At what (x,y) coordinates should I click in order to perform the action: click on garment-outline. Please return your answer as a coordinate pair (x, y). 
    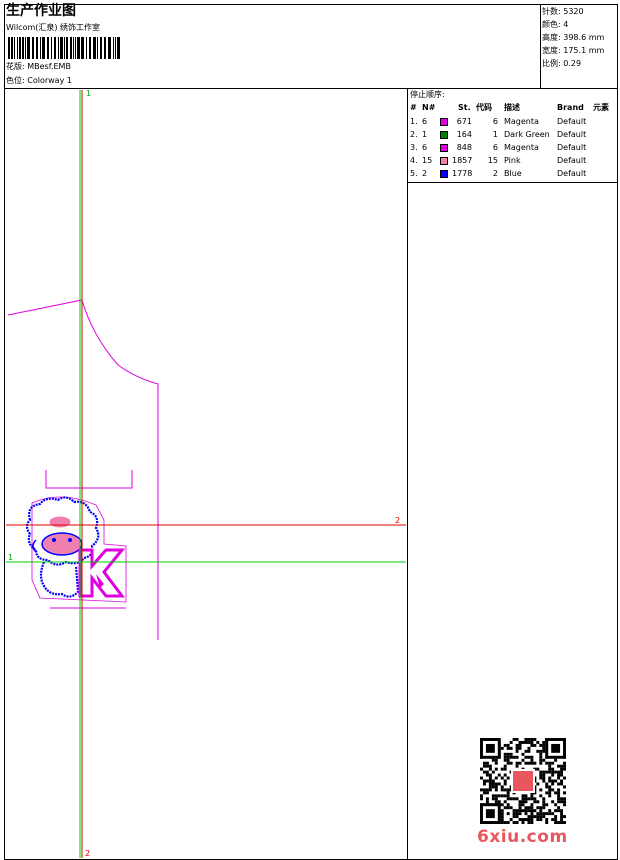
    Looking at the image, I should click on (83, 469).